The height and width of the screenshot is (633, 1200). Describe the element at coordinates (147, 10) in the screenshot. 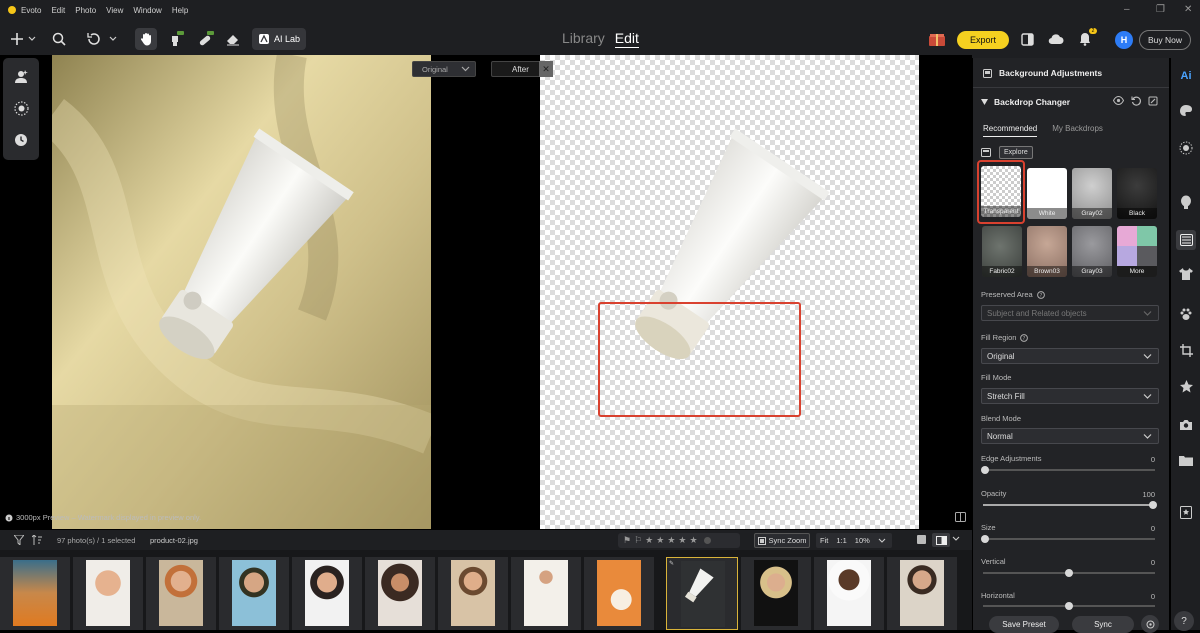

I see `menu-window: Window` at that location.